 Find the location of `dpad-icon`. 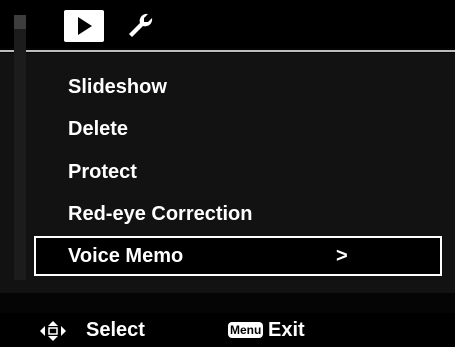

dpad-icon is located at coordinates (53, 331).